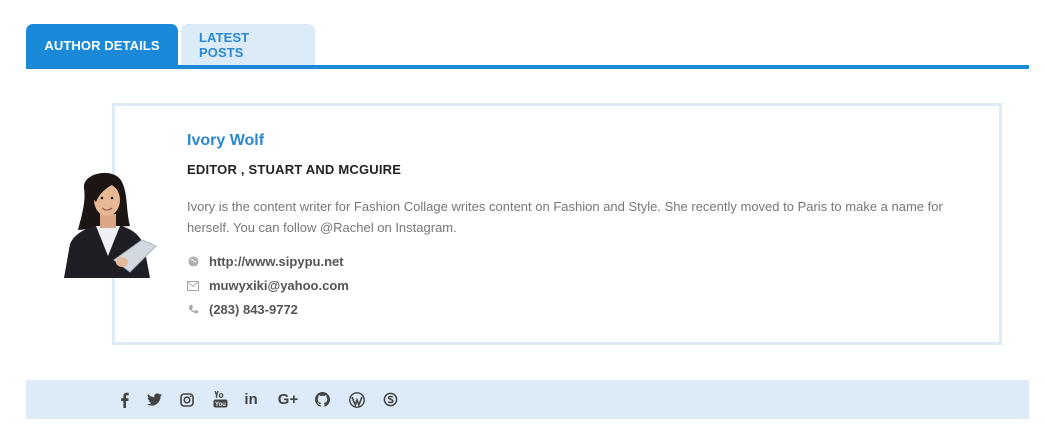 This screenshot has height=431, width=1045. What do you see at coordinates (224, 45) in the screenshot?
I see `tab-label: LATEST POSTS` at bounding box center [224, 45].